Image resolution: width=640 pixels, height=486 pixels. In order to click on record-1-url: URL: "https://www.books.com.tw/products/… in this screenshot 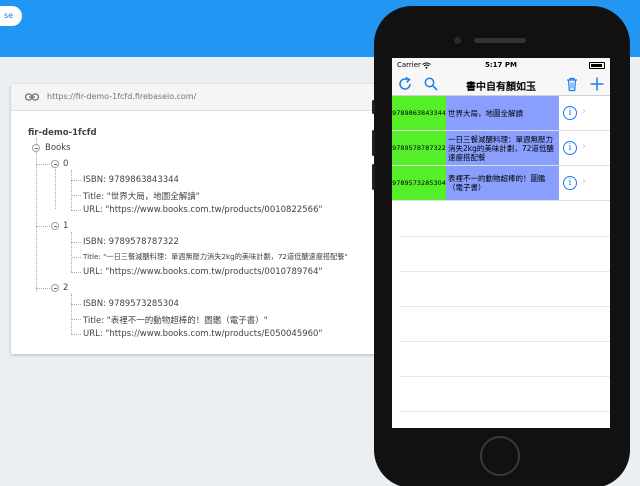, I will do `click(202, 272)`.